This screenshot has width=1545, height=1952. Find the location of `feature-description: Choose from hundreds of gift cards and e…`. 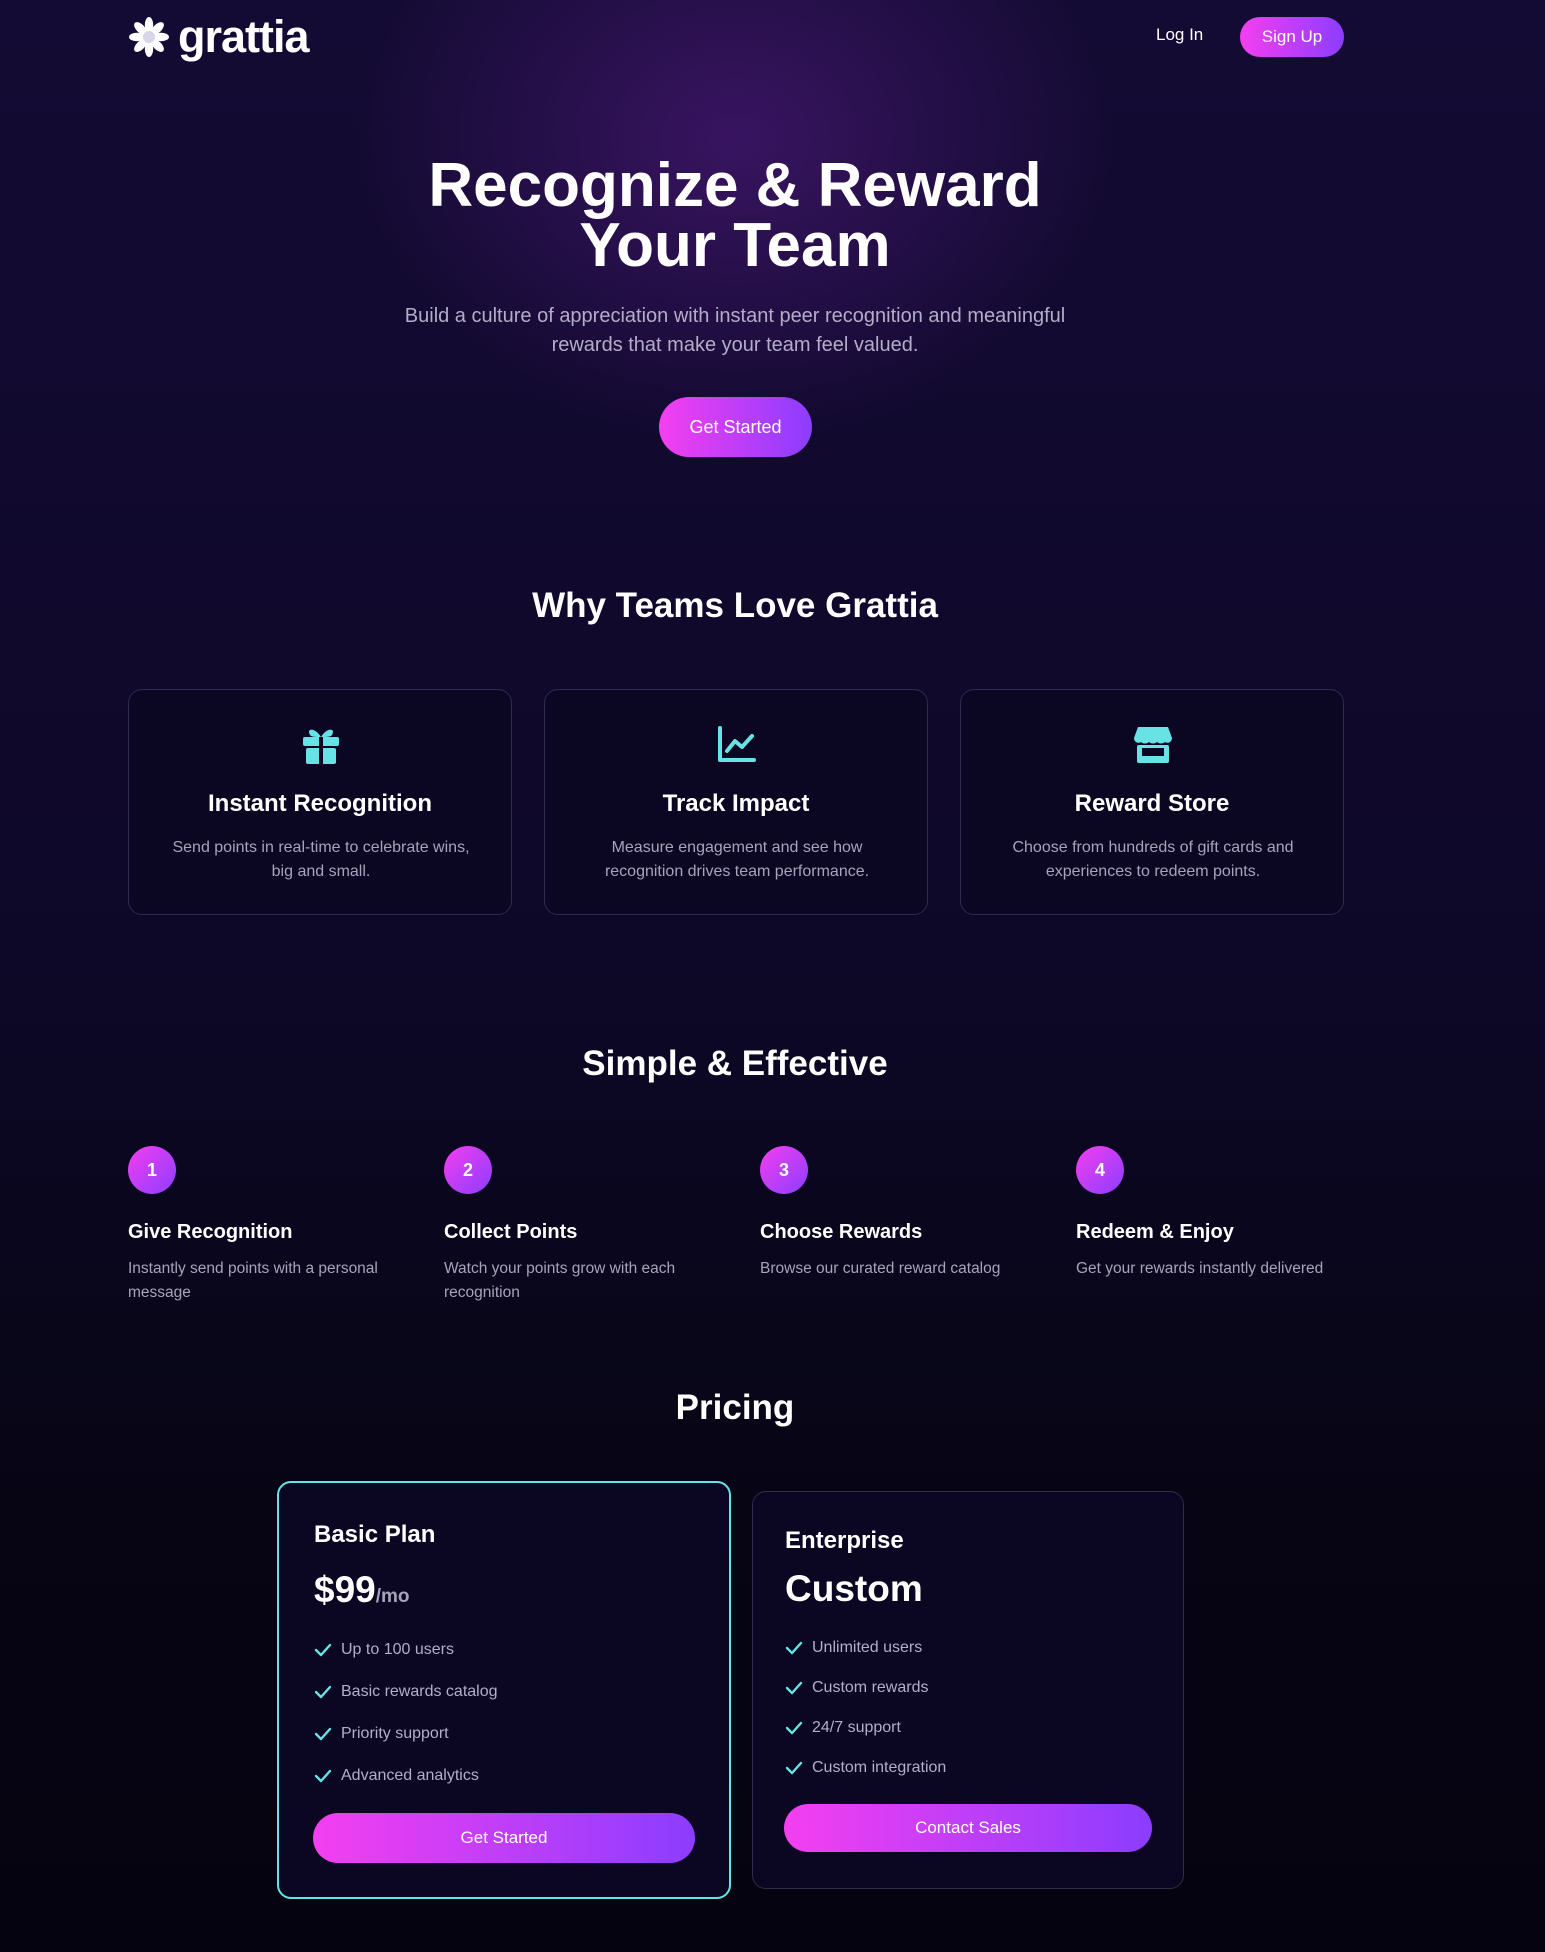

feature-description: Choose from hundreds of gift cards and e… is located at coordinates (1153, 860).